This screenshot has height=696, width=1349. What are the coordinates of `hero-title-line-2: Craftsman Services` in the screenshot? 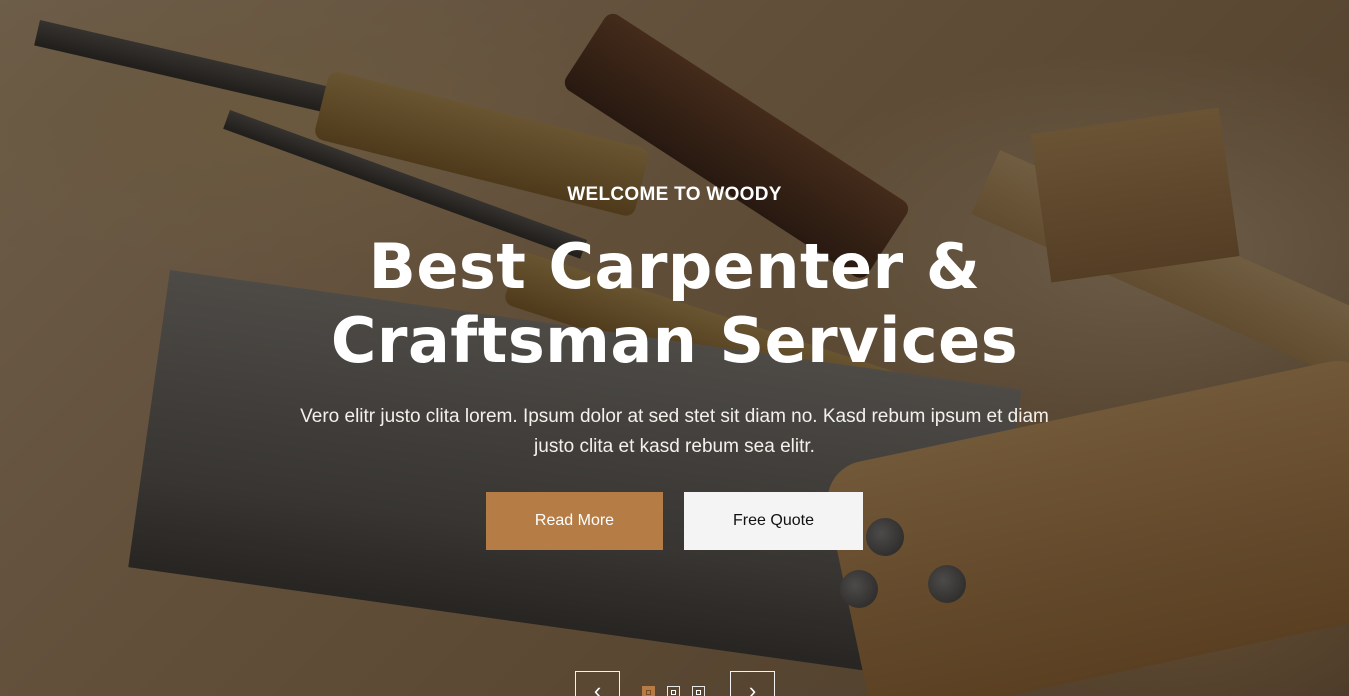 It's located at (674, 340).